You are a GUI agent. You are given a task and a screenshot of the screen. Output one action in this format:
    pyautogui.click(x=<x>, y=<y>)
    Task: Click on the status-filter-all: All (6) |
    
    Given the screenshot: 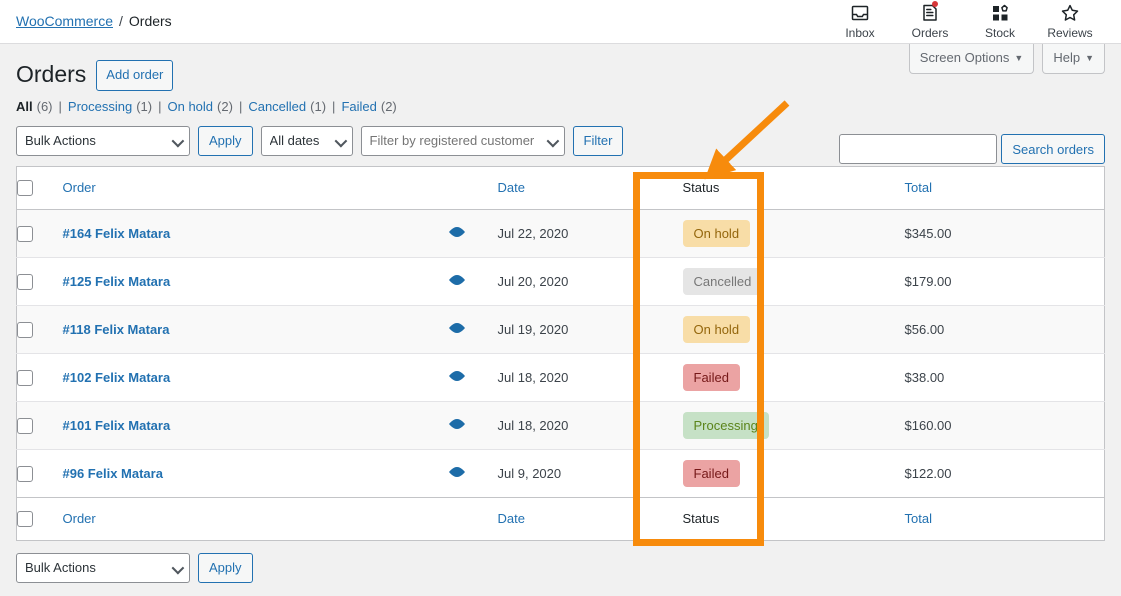 What is the action you would take?
    pyautogui.click(x=42, y=106)
    